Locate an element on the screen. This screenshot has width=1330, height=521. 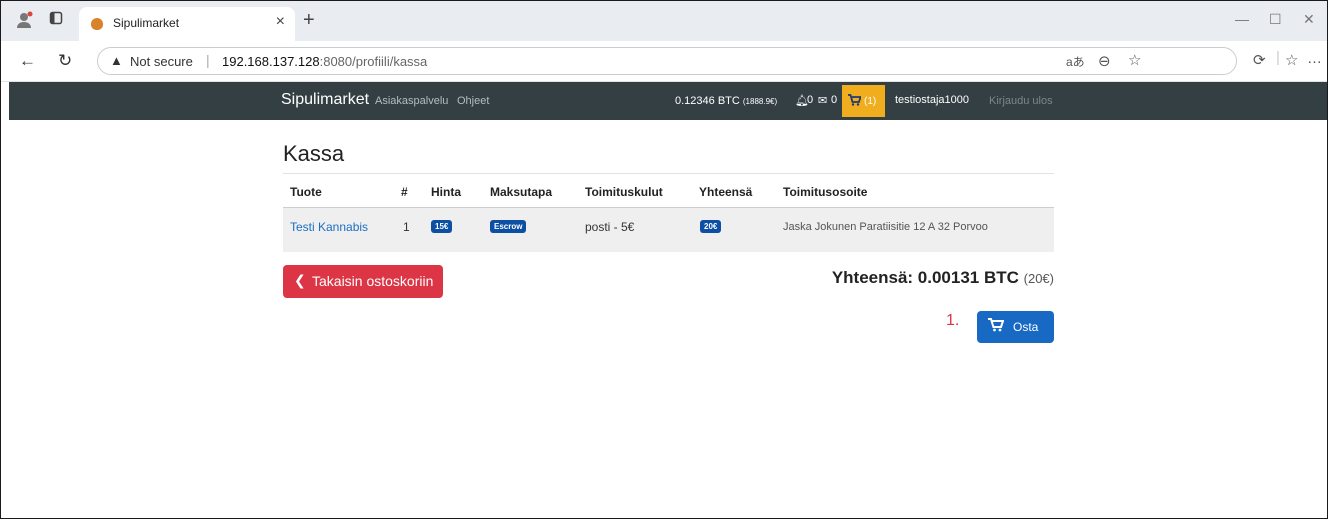
column-header-product: Tuote is located at coordinates (306, 192).